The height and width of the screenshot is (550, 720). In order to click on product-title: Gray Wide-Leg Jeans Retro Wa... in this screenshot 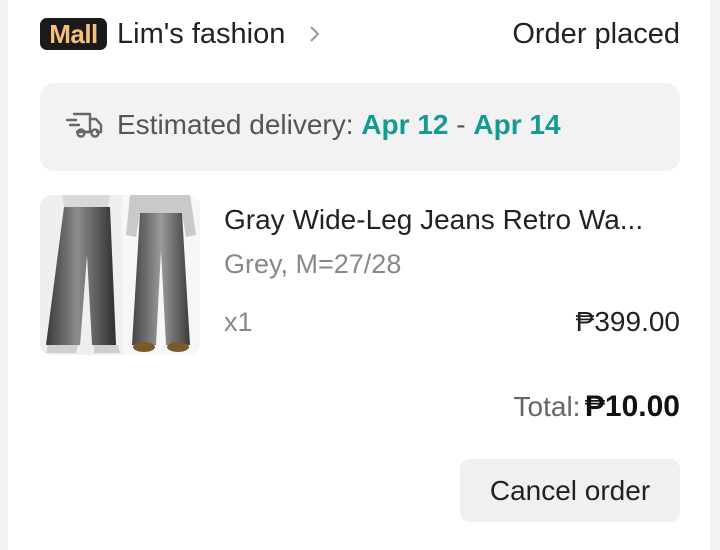, I will do `click(433, 220)`.